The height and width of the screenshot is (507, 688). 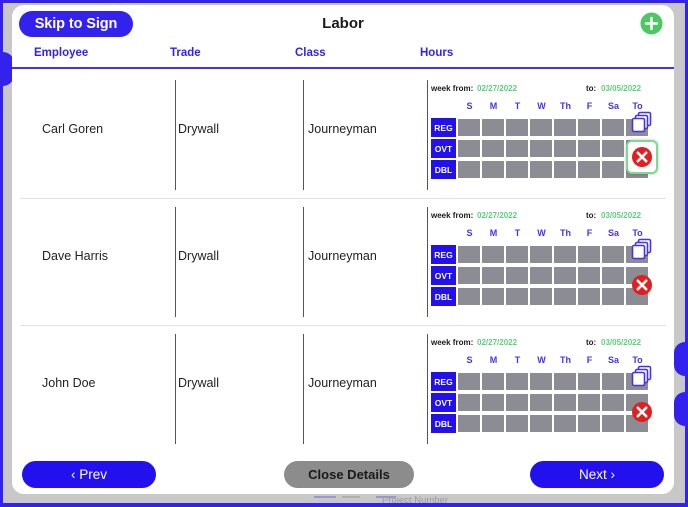 What do you see at coordinates (427, 135) in the screenshot?
I see `column-divider` at bounding box center [427, 135].